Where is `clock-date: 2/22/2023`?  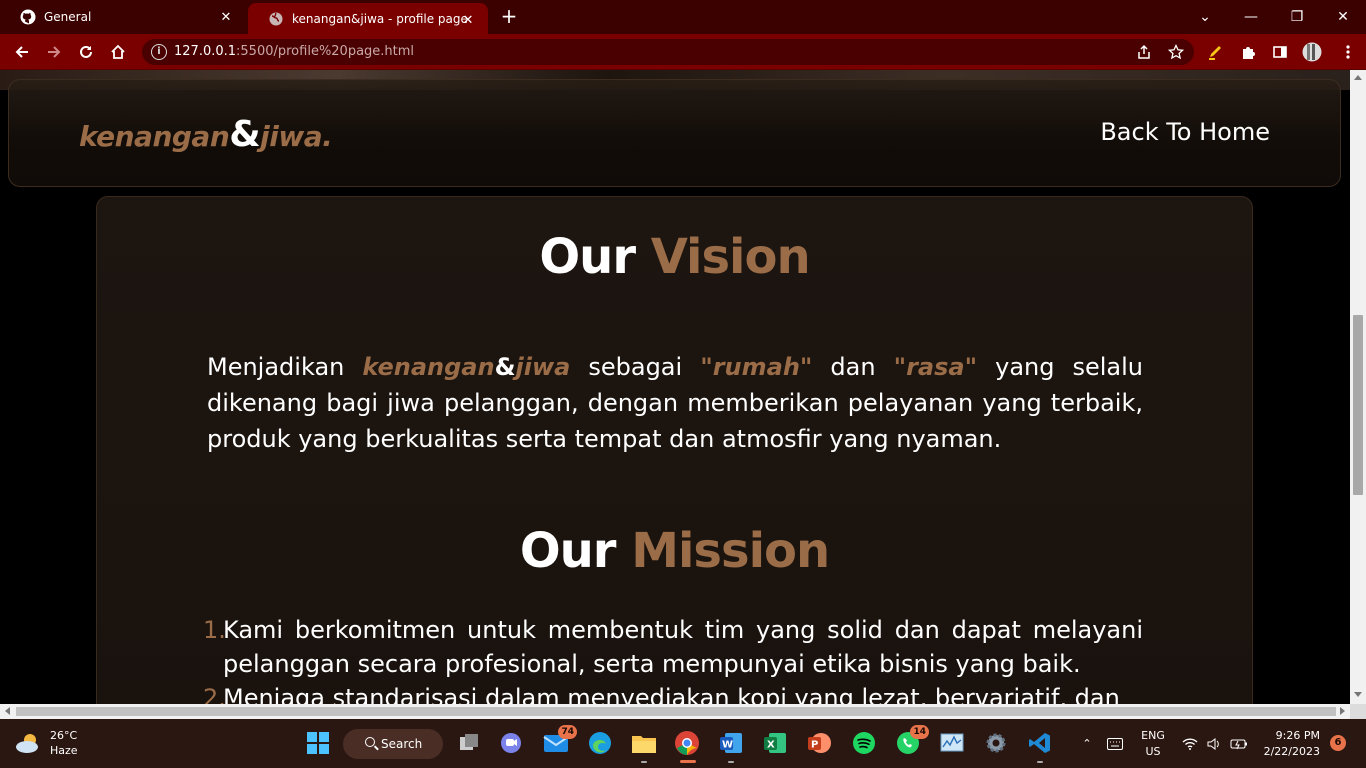
clock-date: 2/22/2023 is located at coordinates (1291, 751).